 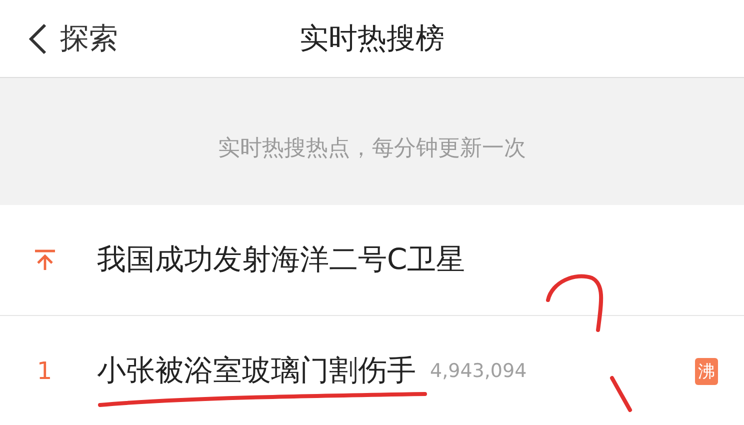 I want to click on hot-badge: 沸, so click(x=706, y=371).